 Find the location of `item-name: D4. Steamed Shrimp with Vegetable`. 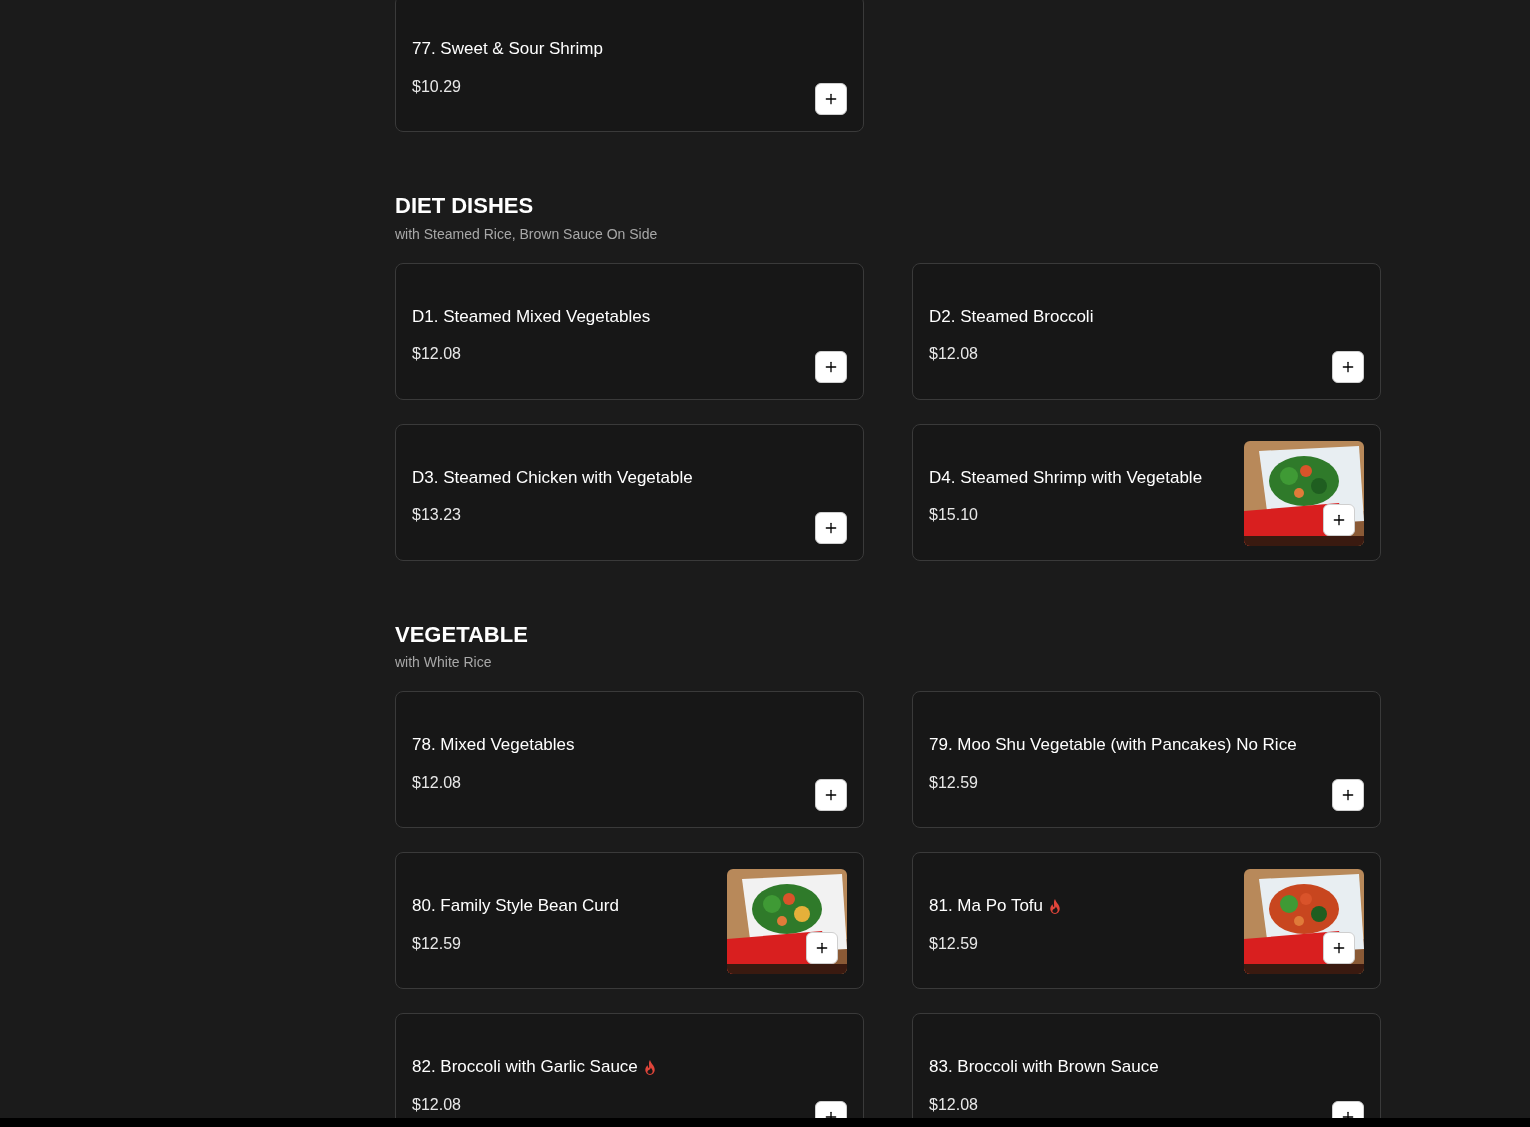

item-name: D4. Steamed Shrimp with Vegetable is located at coordinates (1066, 477).